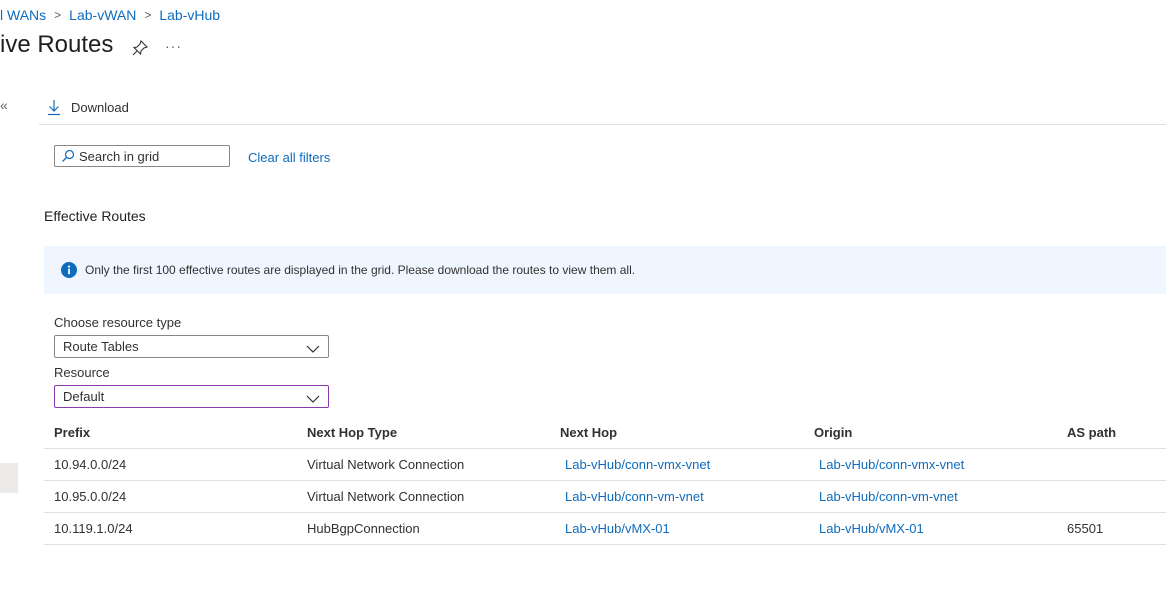  I want to click on origin-link: Lab-vHub/vMX-01, so click(869, 528).